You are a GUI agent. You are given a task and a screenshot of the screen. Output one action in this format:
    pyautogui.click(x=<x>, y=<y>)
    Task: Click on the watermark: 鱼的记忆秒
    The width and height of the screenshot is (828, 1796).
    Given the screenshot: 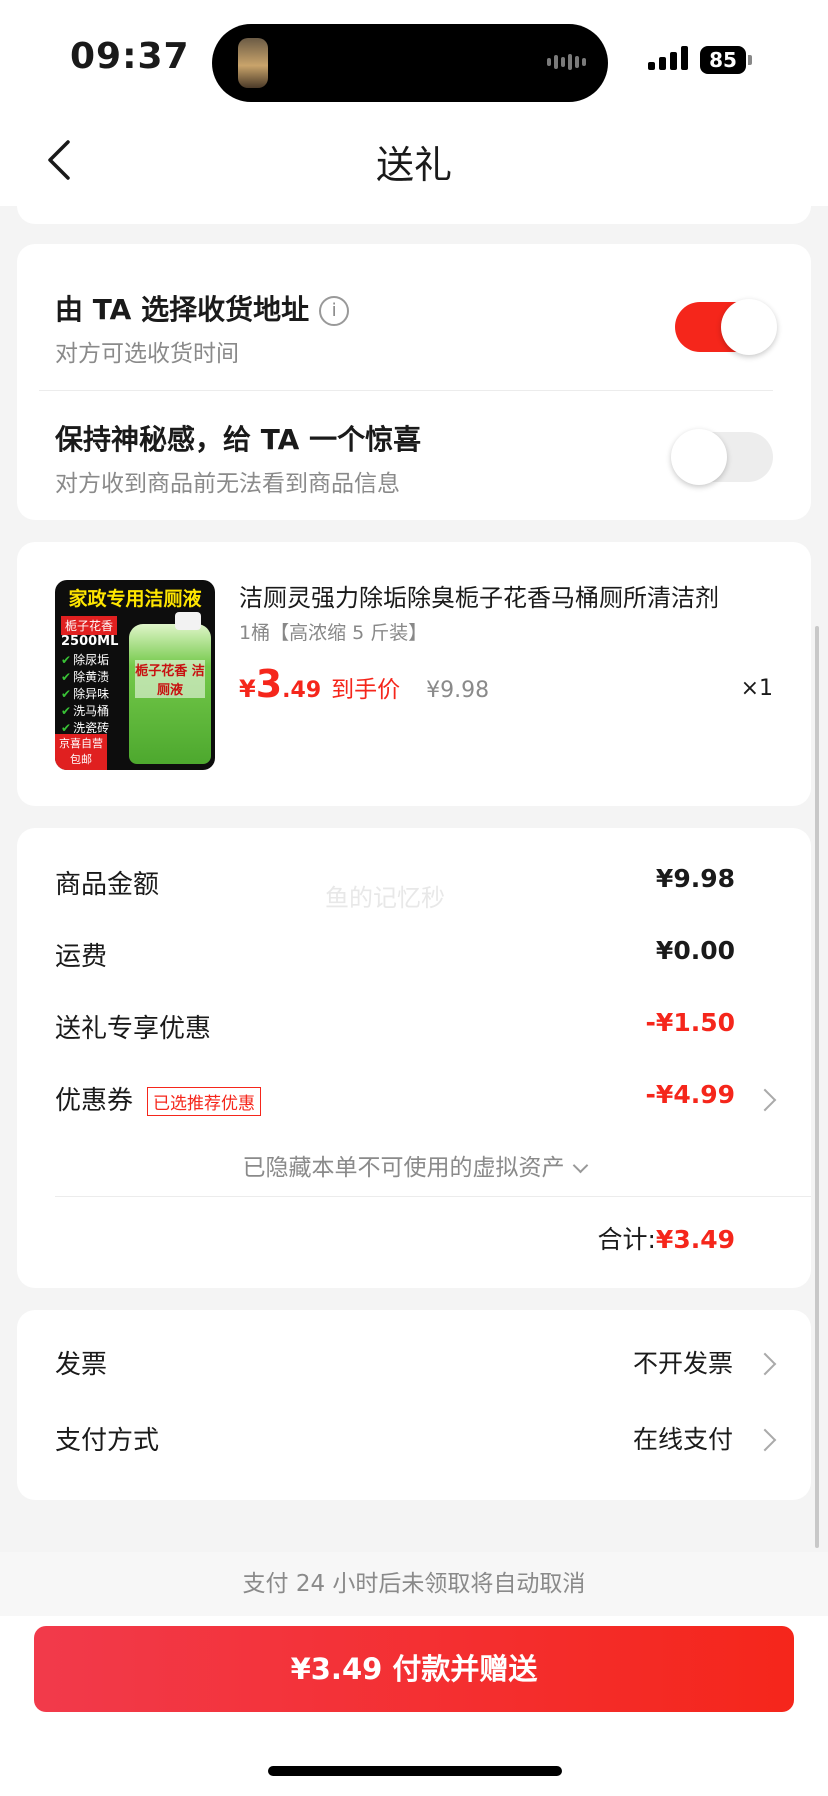 What is the action you would take?
    pyautogui.click(x=385, y=898)
    